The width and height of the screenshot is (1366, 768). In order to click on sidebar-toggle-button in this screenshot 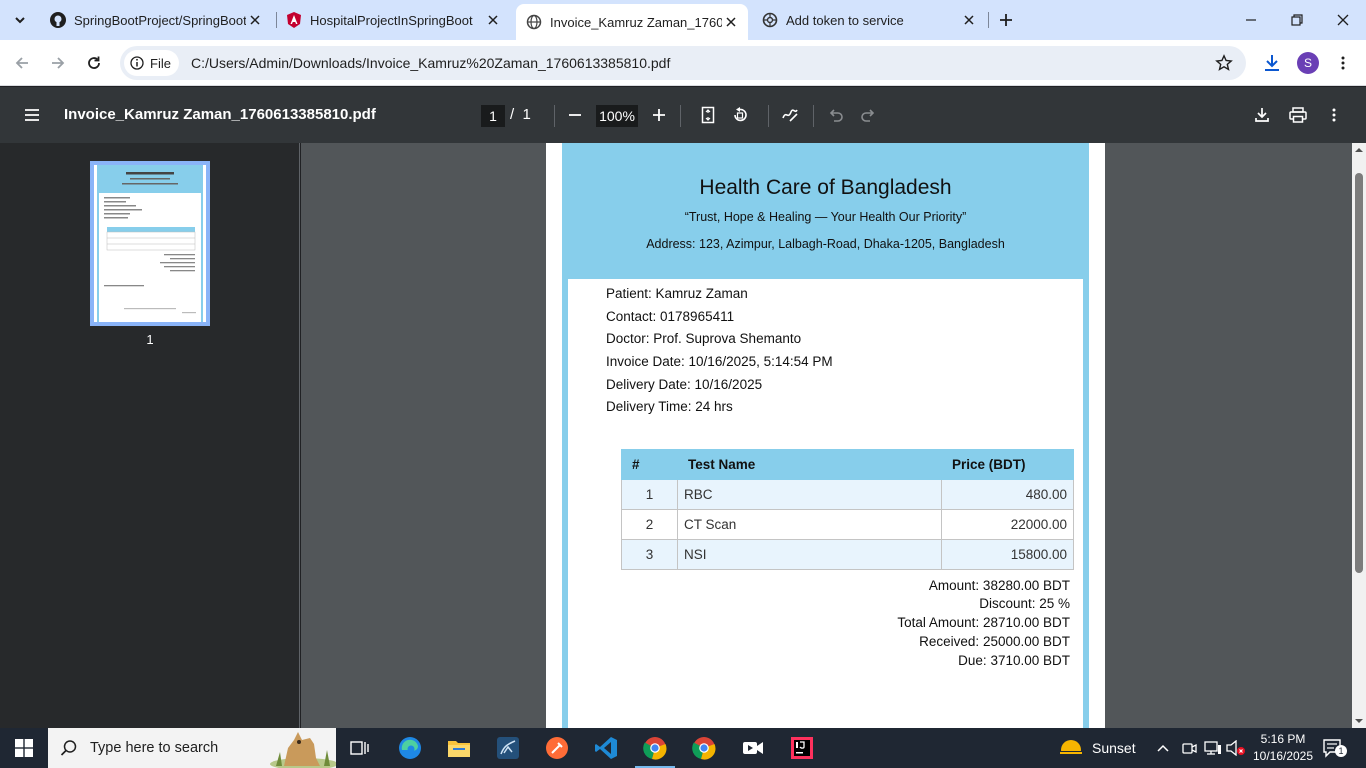, I will do `click(32, 115)`.